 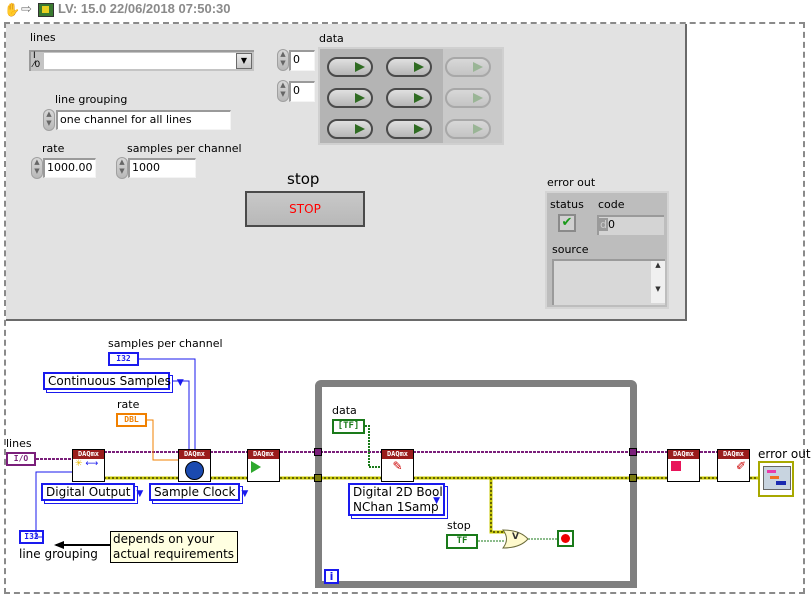 What do you see at coordinates (256, 467) in the screenshot?
I see `play-icon` at bounding box center [256, 467].